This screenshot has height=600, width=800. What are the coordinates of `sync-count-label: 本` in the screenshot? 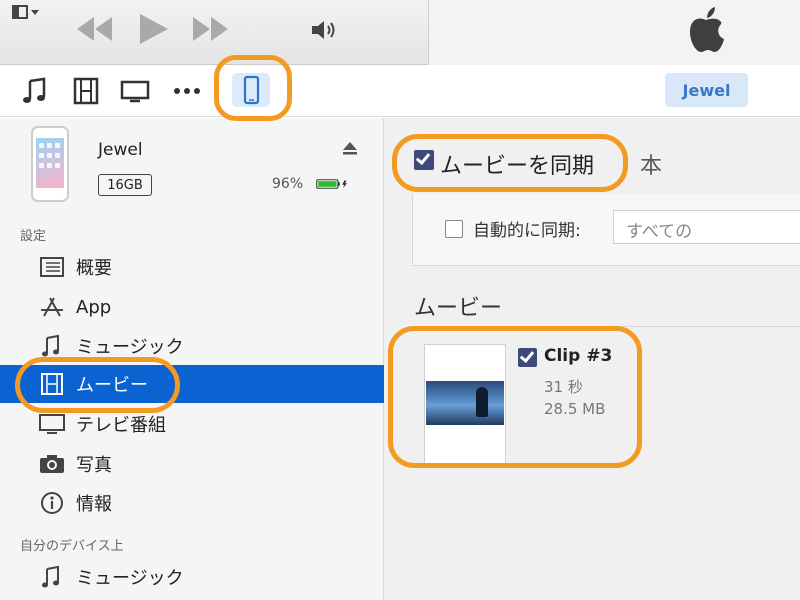 It's located at (651, 166).